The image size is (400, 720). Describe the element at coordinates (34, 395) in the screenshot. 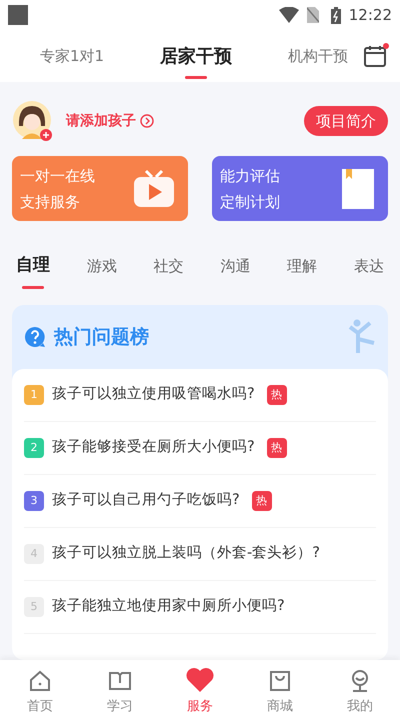

I see `rank-badge: 1` at that location.